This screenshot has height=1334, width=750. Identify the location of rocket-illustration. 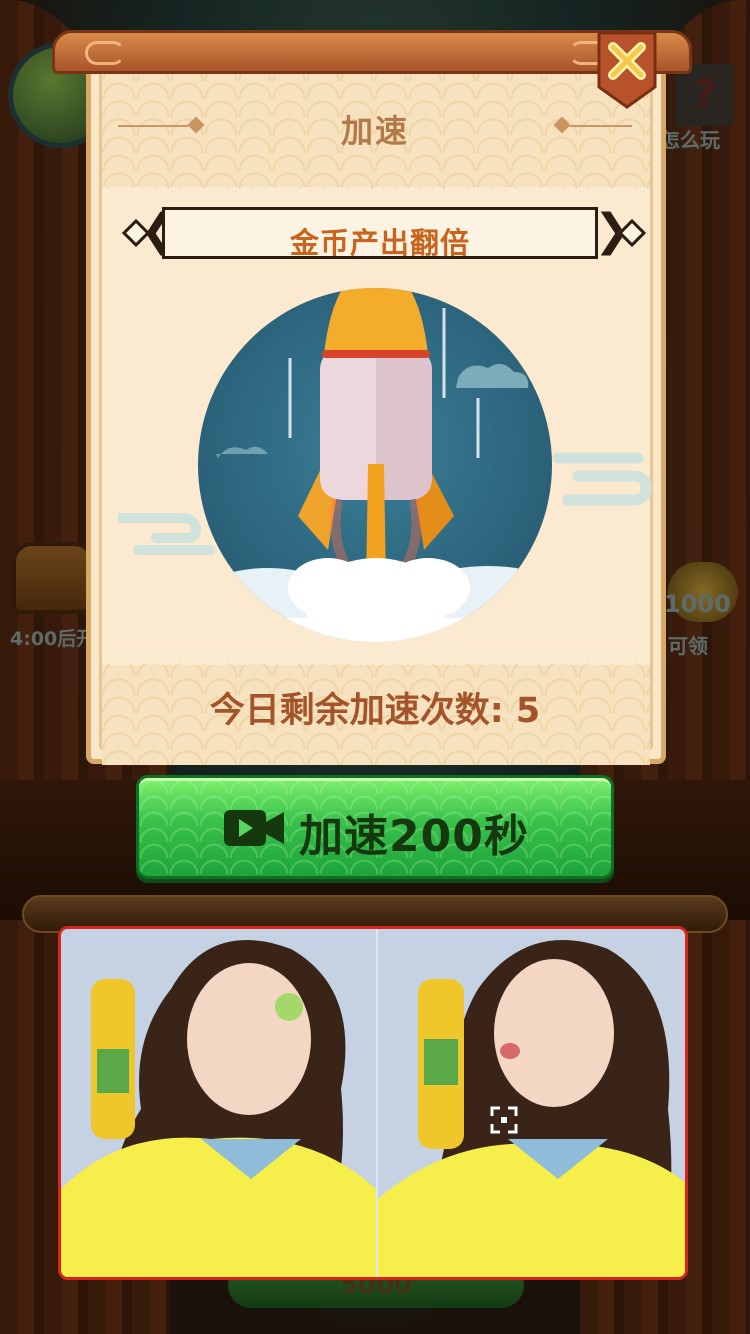
(375, 465).